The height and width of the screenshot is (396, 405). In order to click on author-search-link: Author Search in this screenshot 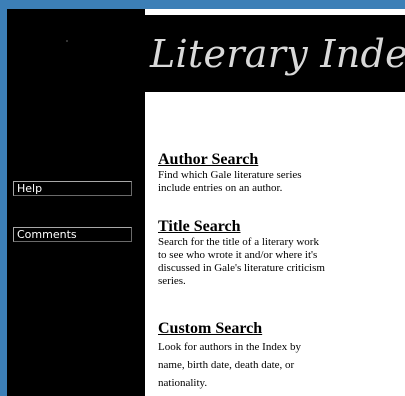, I will do `click(278, 160)`.